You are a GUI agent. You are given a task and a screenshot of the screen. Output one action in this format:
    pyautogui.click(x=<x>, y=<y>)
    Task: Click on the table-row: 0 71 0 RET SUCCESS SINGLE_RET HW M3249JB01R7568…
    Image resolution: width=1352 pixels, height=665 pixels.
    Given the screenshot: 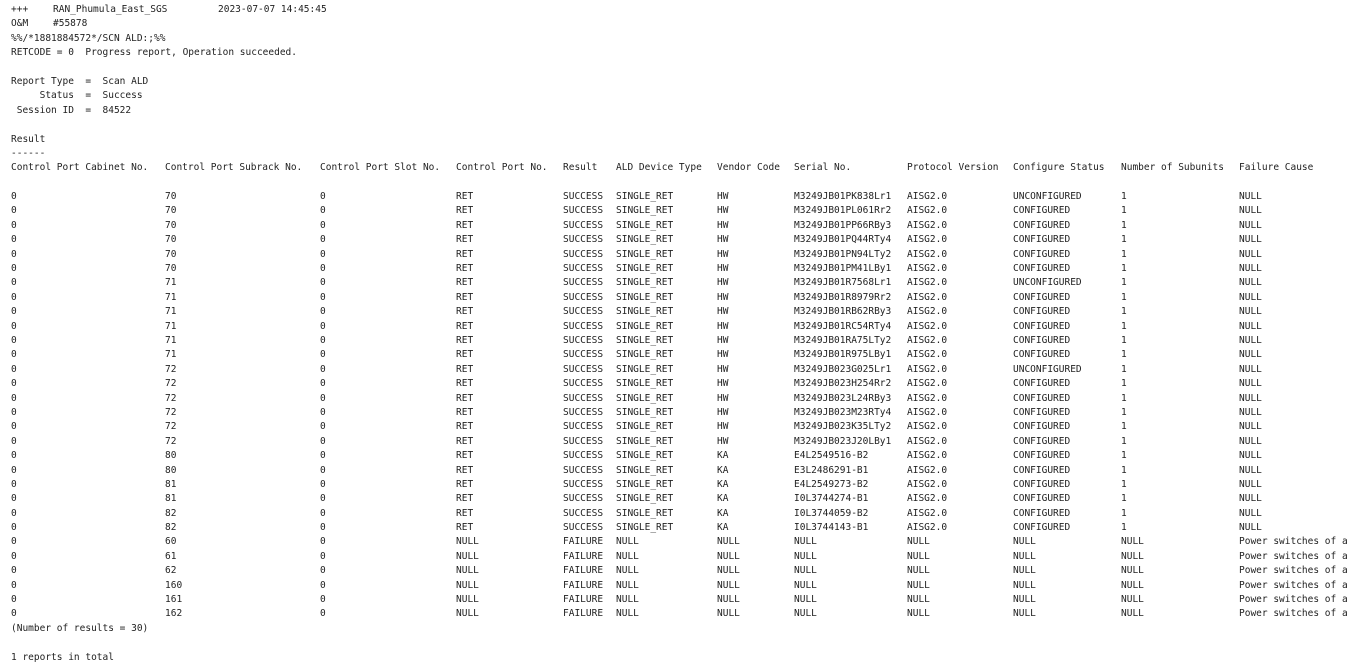 What is the action you would take?
    pyautogui.click(x=681, y=283)
    